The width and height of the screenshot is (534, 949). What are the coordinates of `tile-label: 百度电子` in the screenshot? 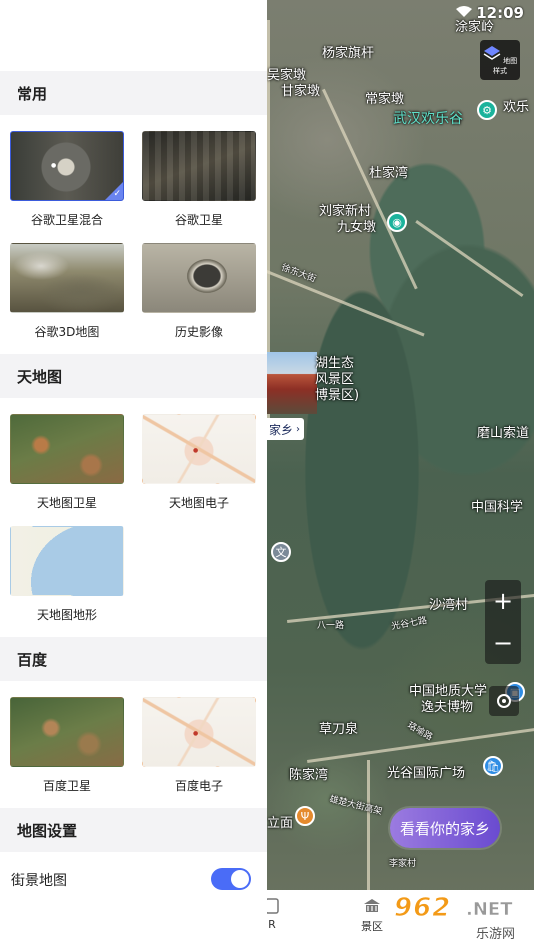 It's located at (198, 786).